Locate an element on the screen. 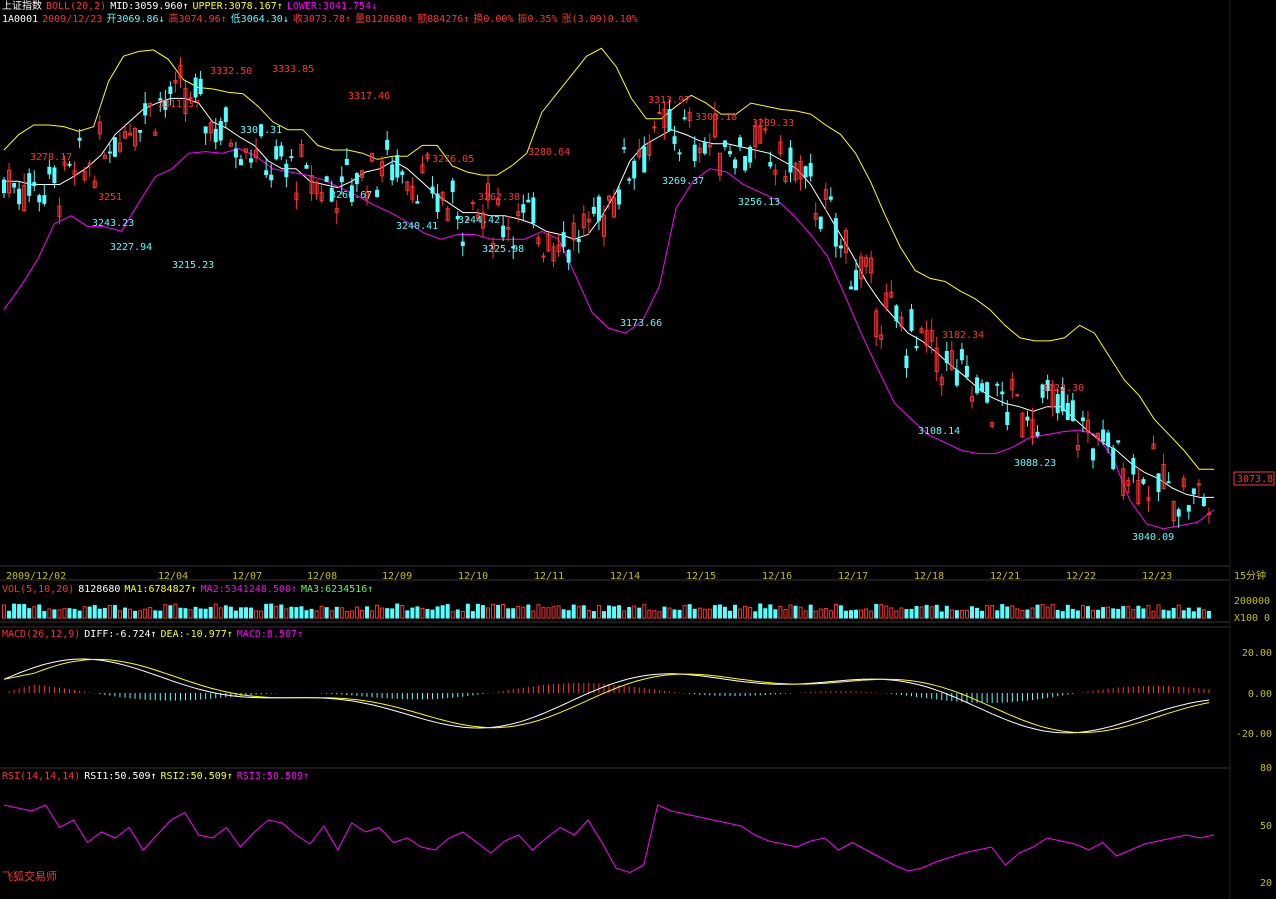  low-label: 3269.37 is located at coordinates (683, 181).